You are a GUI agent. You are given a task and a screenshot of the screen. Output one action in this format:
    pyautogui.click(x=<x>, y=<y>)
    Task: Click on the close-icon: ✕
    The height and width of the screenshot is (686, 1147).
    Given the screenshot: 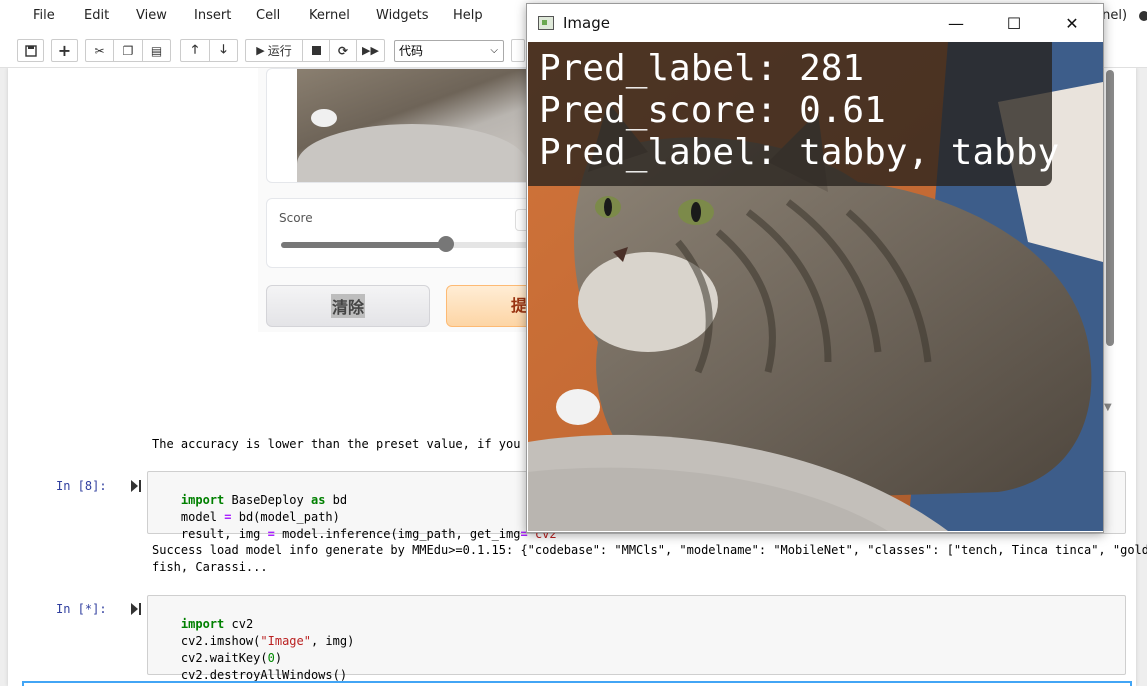 What is the action you would take?
    pyautogui.click(x=1072, y=23)
    